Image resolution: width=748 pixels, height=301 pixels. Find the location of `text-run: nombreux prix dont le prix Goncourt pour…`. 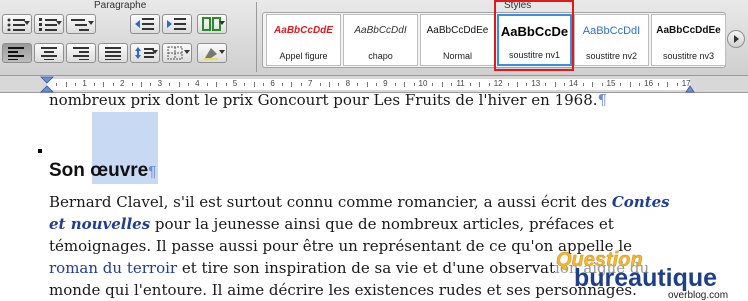

text-run: nombreux prix dont le prix Goncourt pour… is located at coordinates (323, 101).